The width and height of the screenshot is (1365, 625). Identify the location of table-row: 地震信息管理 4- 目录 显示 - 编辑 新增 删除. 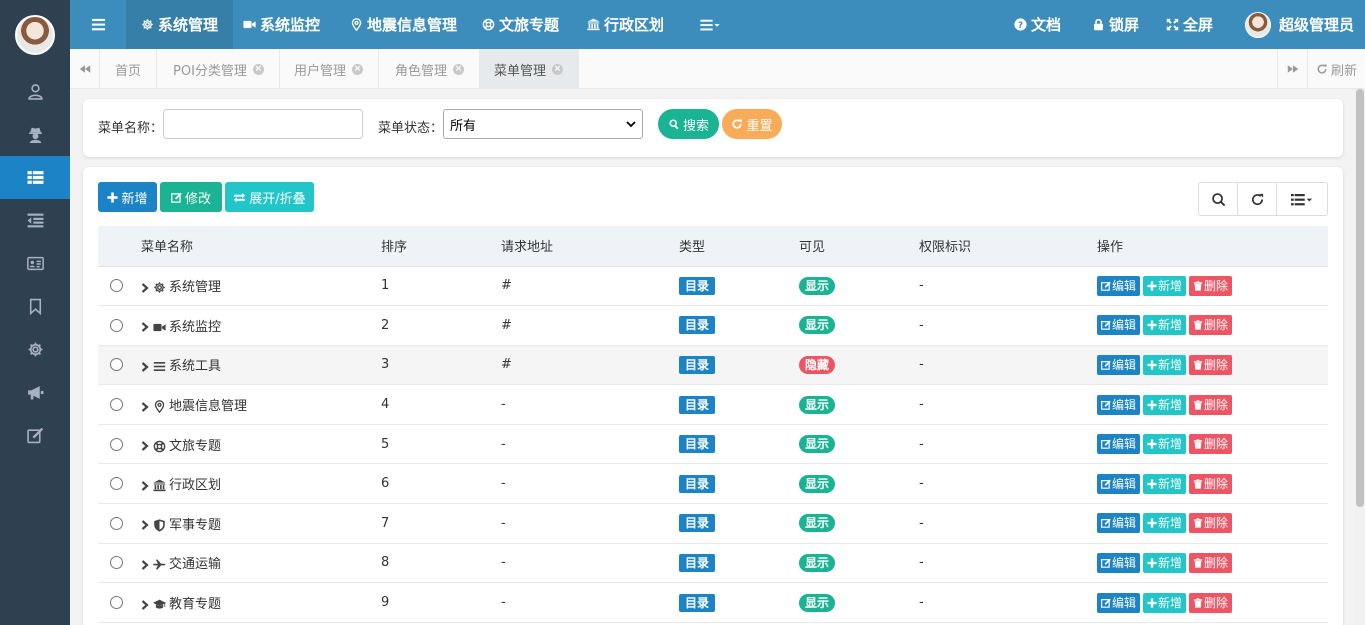
(713, 404).